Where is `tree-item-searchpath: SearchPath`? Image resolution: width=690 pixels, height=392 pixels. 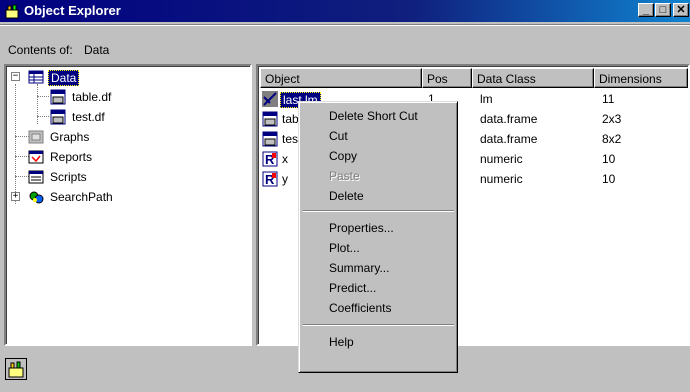 tree-item-searchpath: SearchPath is located at coordinates (88, 197).